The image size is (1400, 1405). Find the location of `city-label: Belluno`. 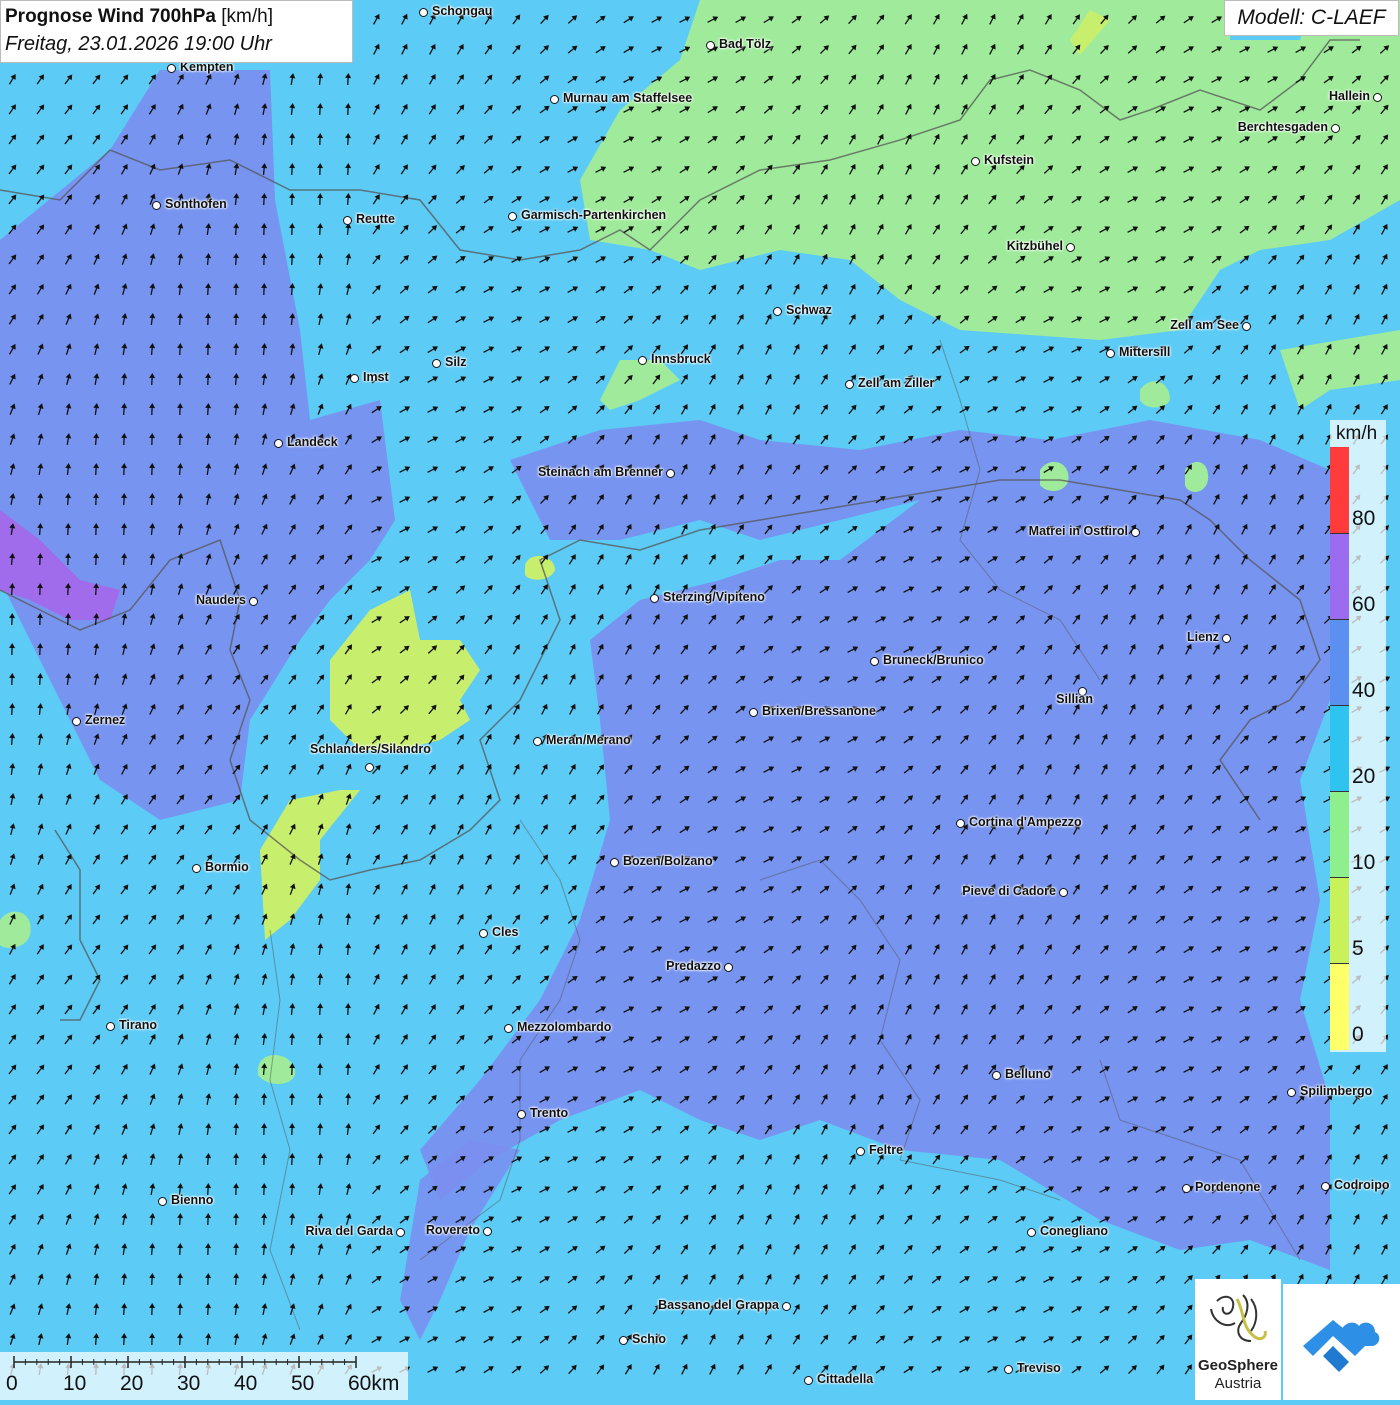

city-label: Belluno is located at coordinates (1028, 1074).